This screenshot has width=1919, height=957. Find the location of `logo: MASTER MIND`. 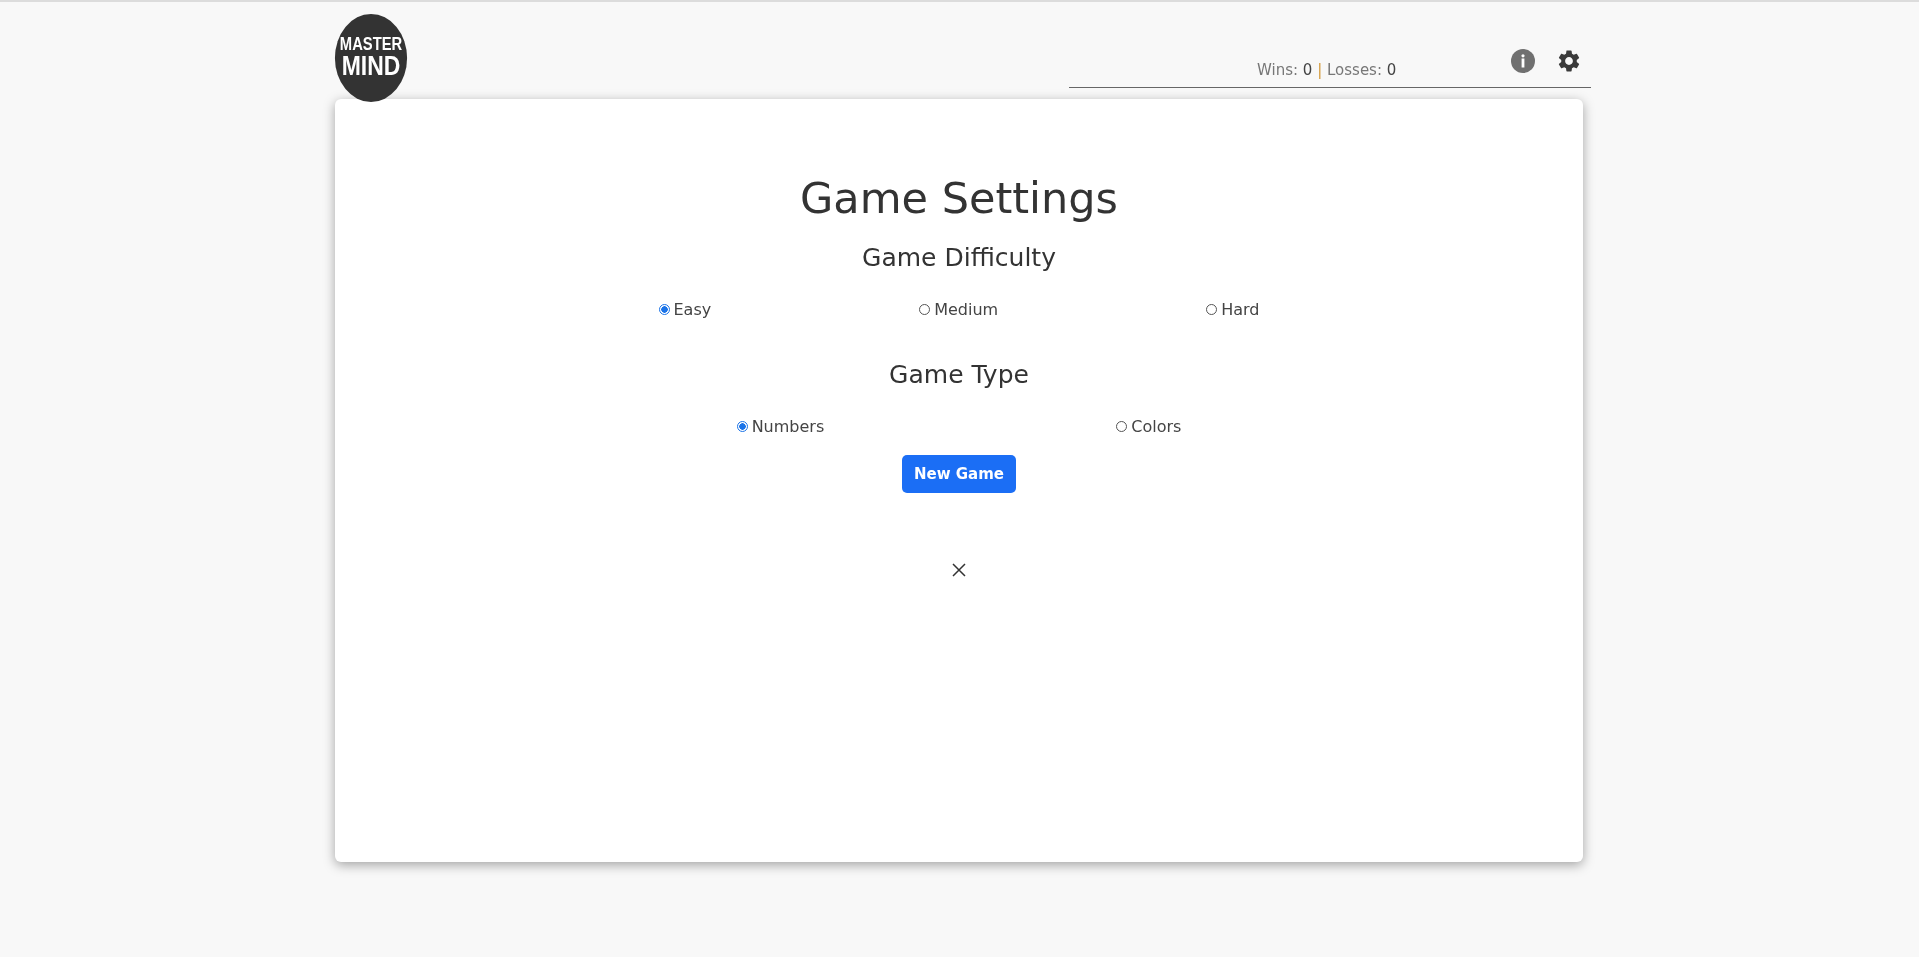

logo: MASTER MIND is located at coordinates (371, 58).